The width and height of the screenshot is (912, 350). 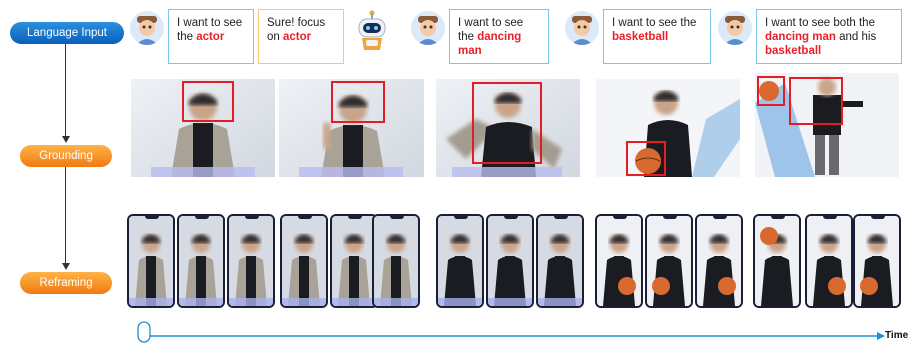 What do you see at coordinates (800, 37) in the screenshot?
I see `bubble-highlight: dancing man` at bounding box center [800, 37].